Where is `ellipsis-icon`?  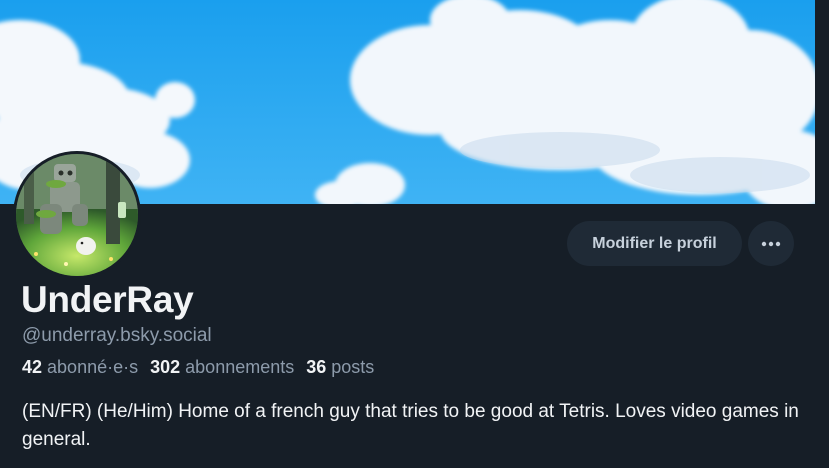
ellipsis-icon is located at coordinates (771, 243).